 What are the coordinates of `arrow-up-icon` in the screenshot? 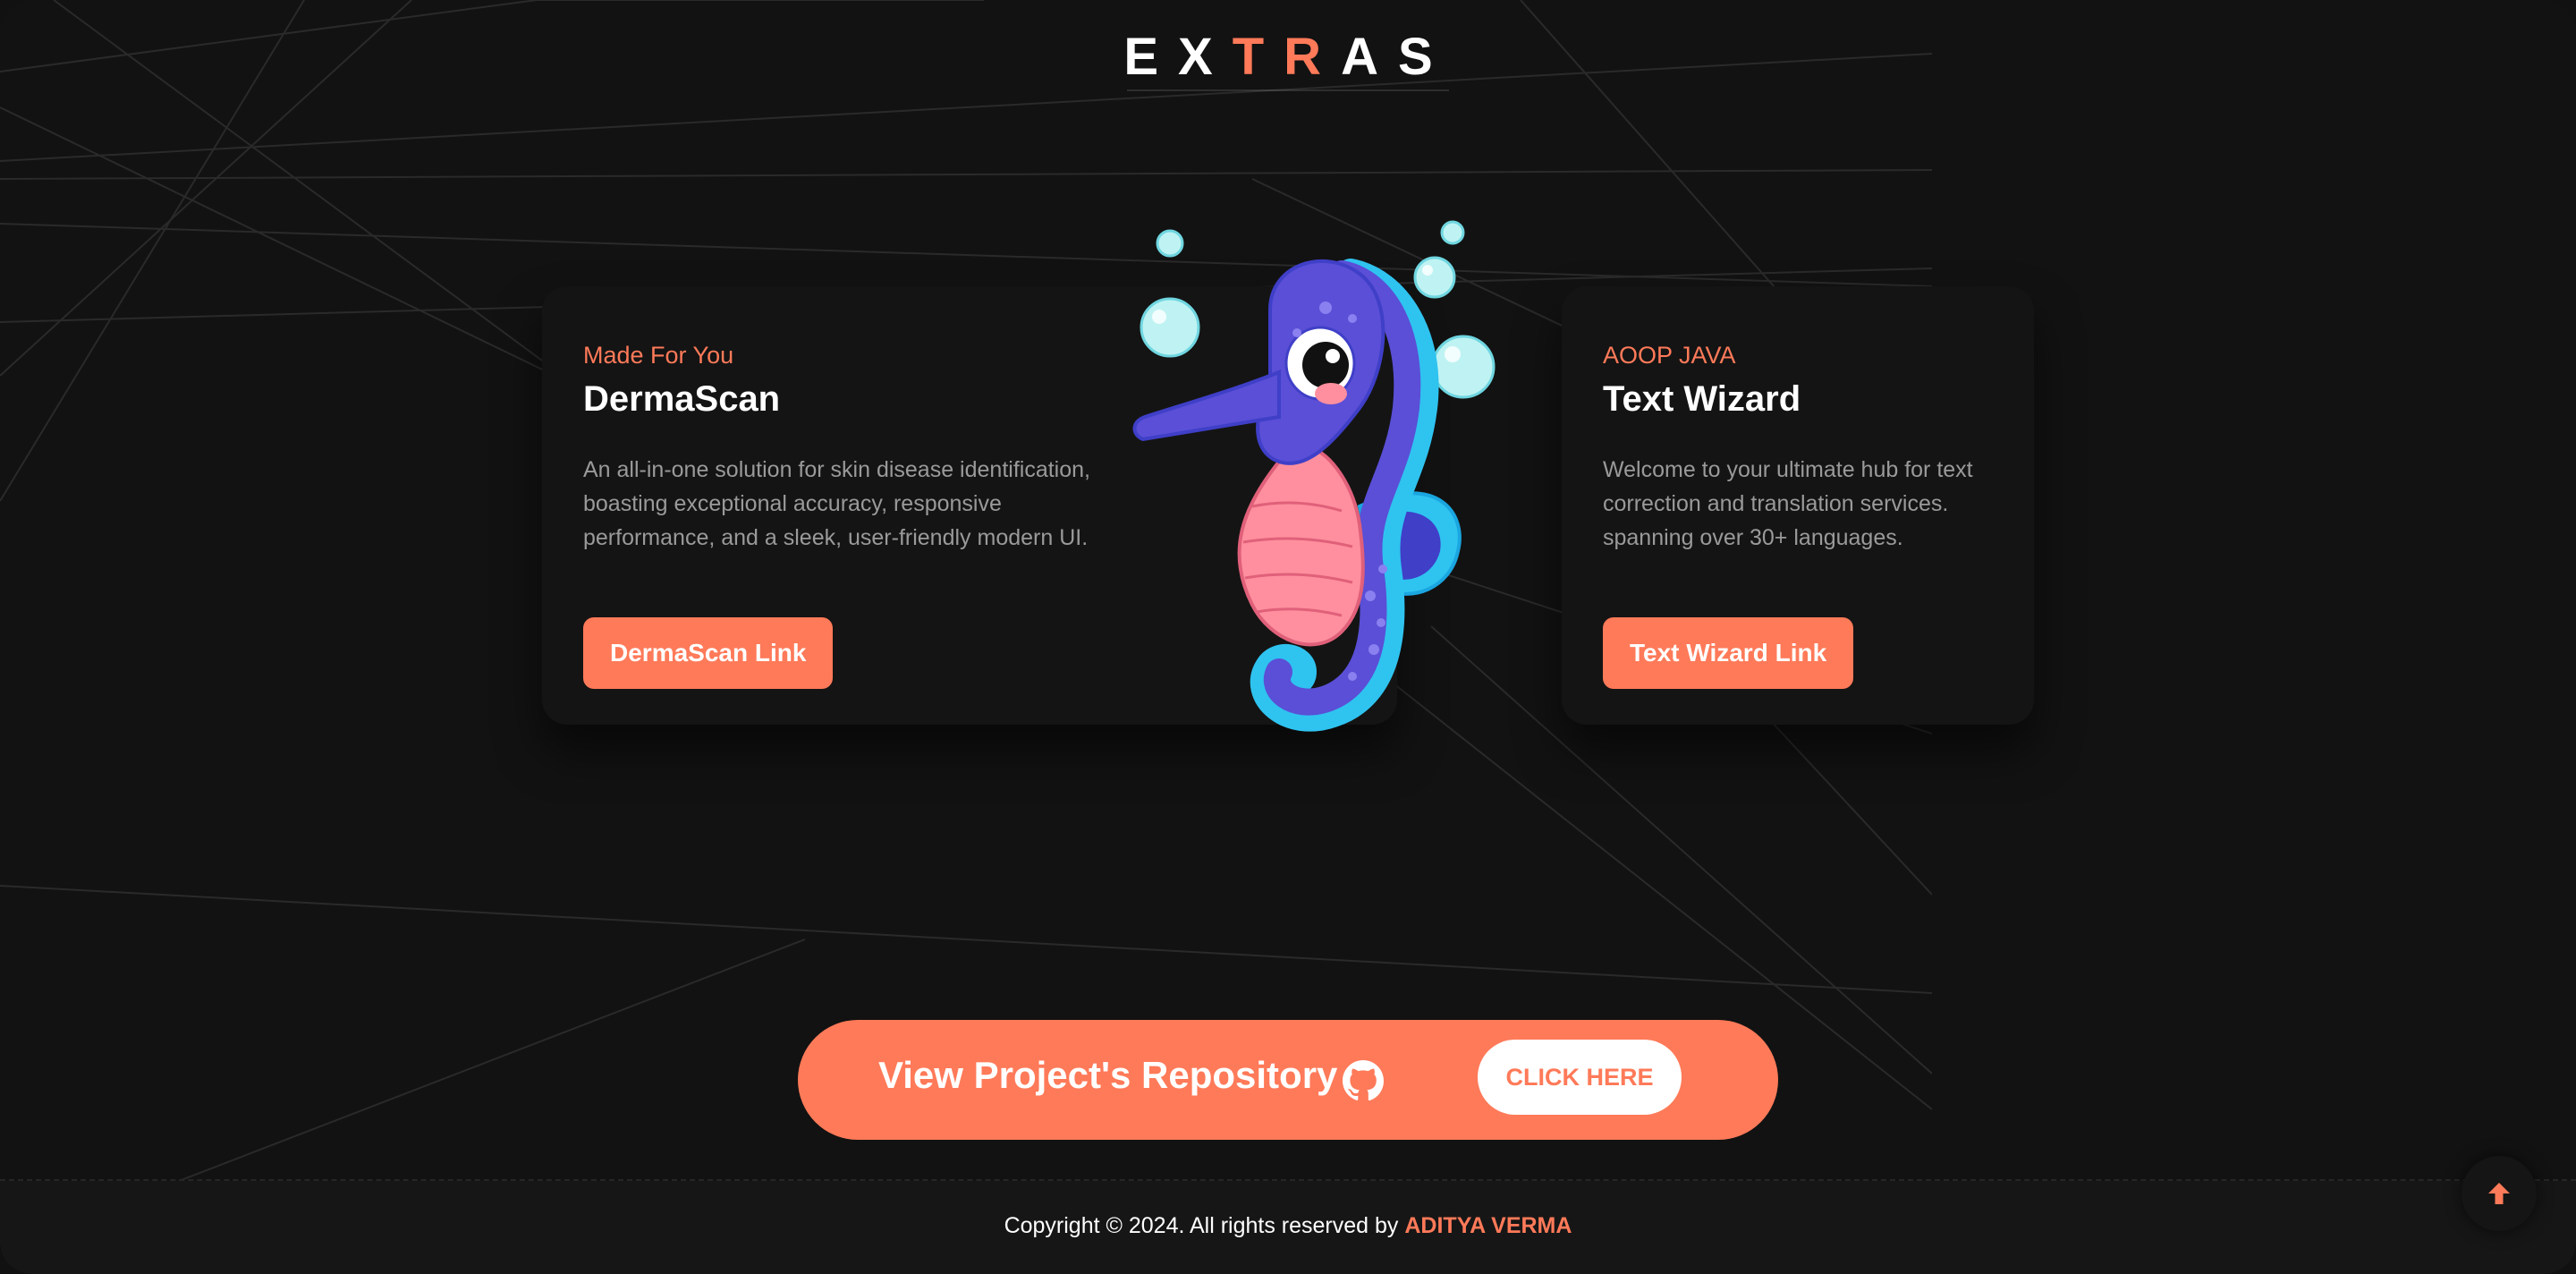 It's located at (2499, 1193).